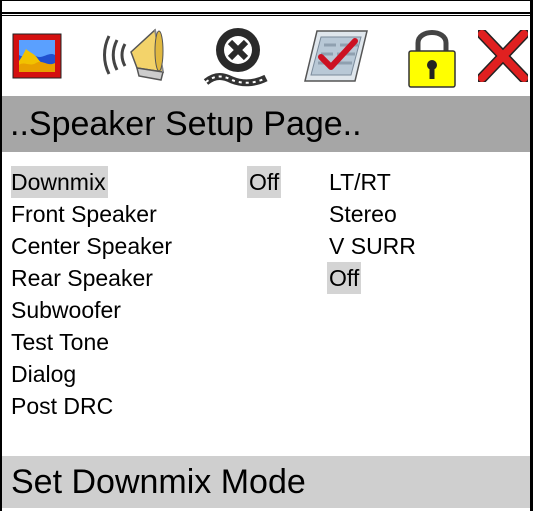 Image resolution: width=533 pixels, height=511 pixels. Describe the element at coordinates (336, 56) in the screenshot. I see `checklist-icon` at that location.